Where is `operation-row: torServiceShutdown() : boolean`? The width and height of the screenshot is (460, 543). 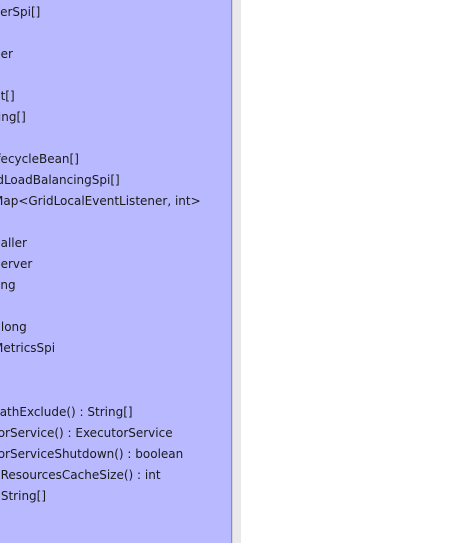
operation-row: torServiceShutdown() : boolean is located at coordinates (92, 454).